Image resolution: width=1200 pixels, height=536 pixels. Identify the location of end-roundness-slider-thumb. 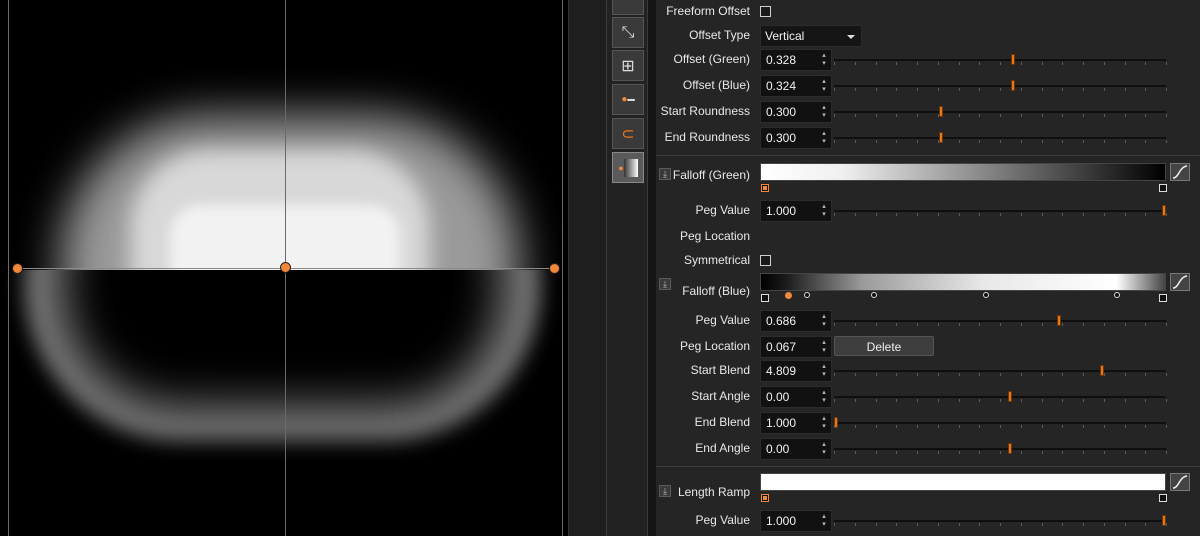
(941, 137).